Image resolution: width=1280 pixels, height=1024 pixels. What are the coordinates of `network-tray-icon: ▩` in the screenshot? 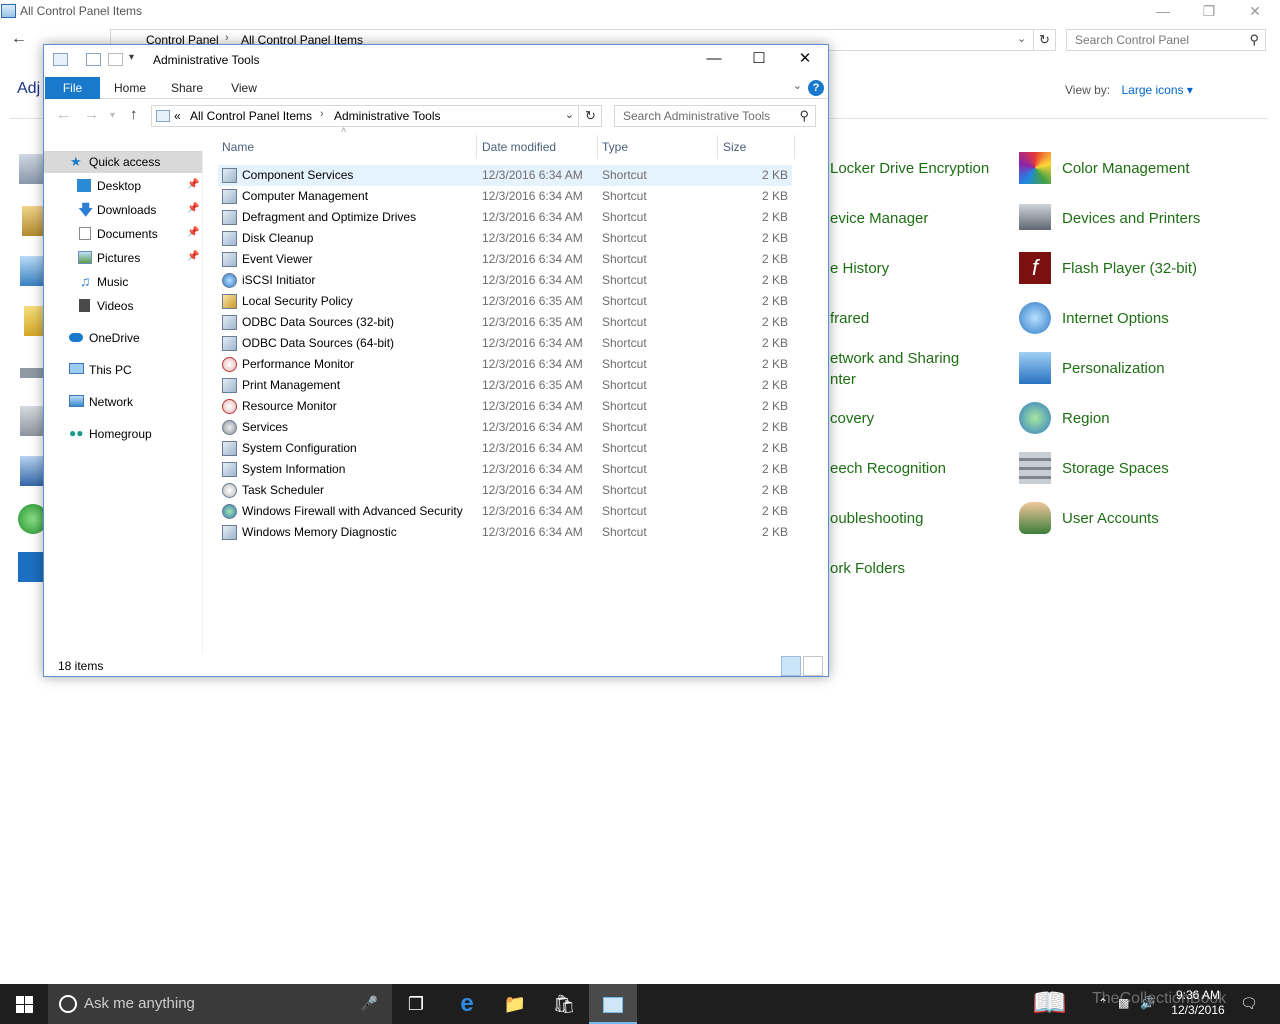 It's located at (1123, 1004).